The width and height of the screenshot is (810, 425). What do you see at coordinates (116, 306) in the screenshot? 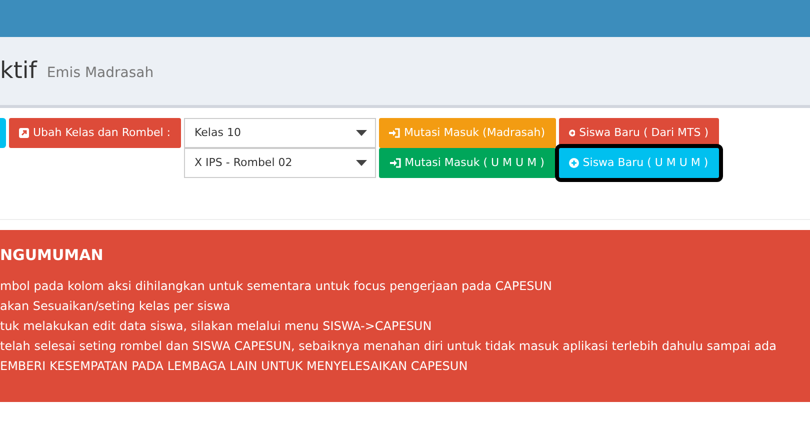
I see `announcement-line: akan Sesuaikan/seting kelas per siswa` at bounding box center [116, 306].